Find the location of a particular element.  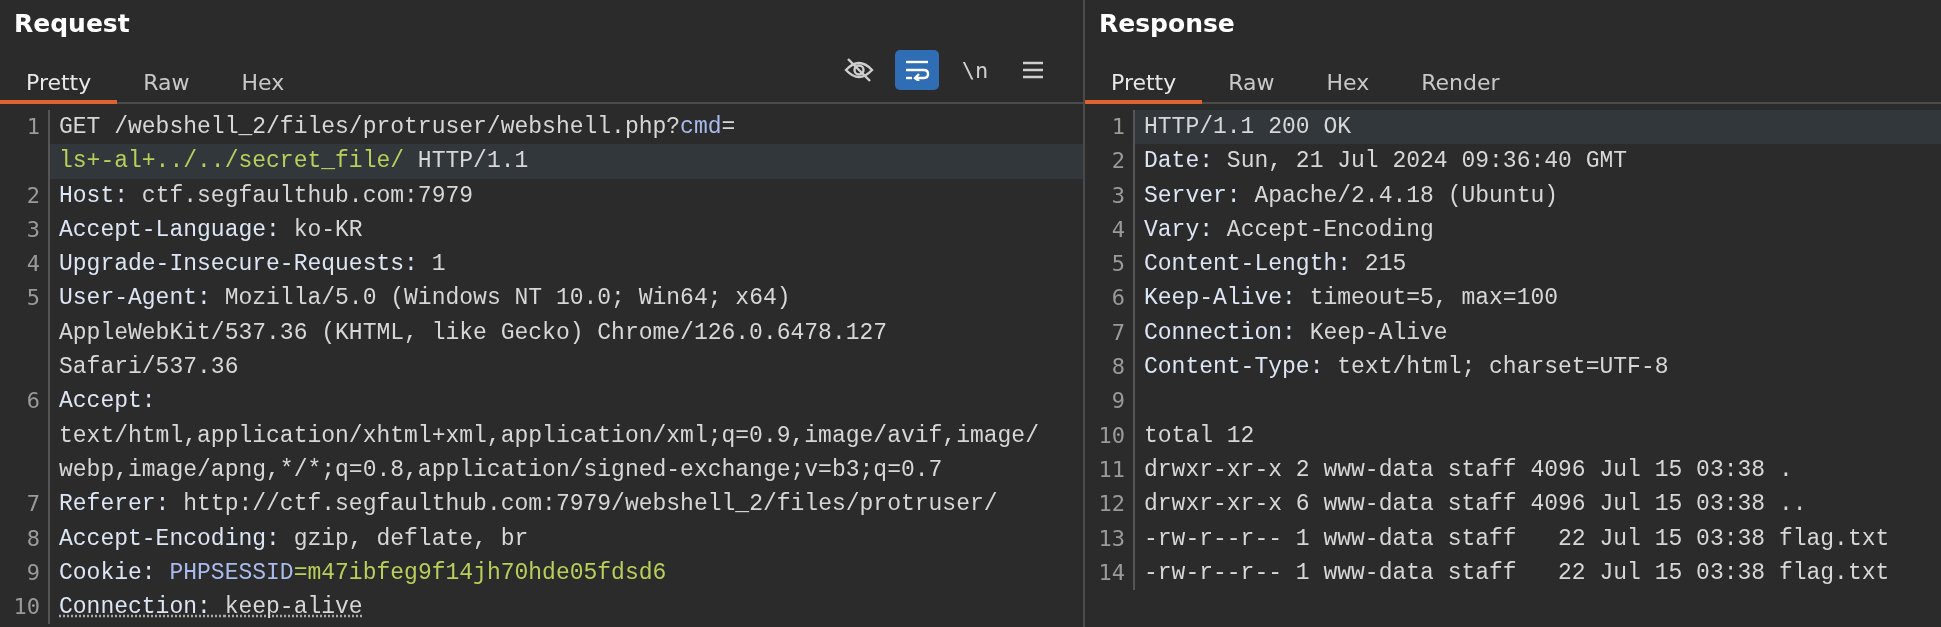

code-line: AppleWebKit/537.36 (KHTML, like Gecko) Chrome/126.0.6478.127 is located at coordinates (473, 333).